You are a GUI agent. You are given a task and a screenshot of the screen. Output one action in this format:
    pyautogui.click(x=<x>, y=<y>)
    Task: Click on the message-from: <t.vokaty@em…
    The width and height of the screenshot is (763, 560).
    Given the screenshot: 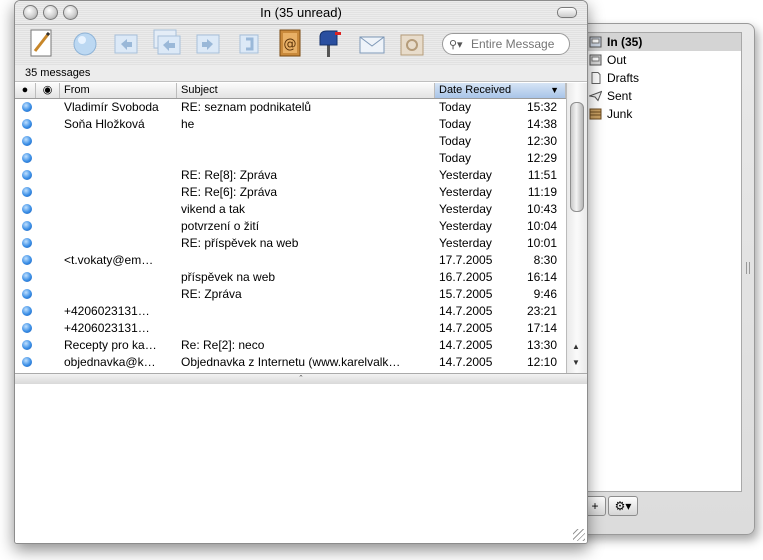 What is the action you would take?
    pyautogui.click(x=109, y=260)
    